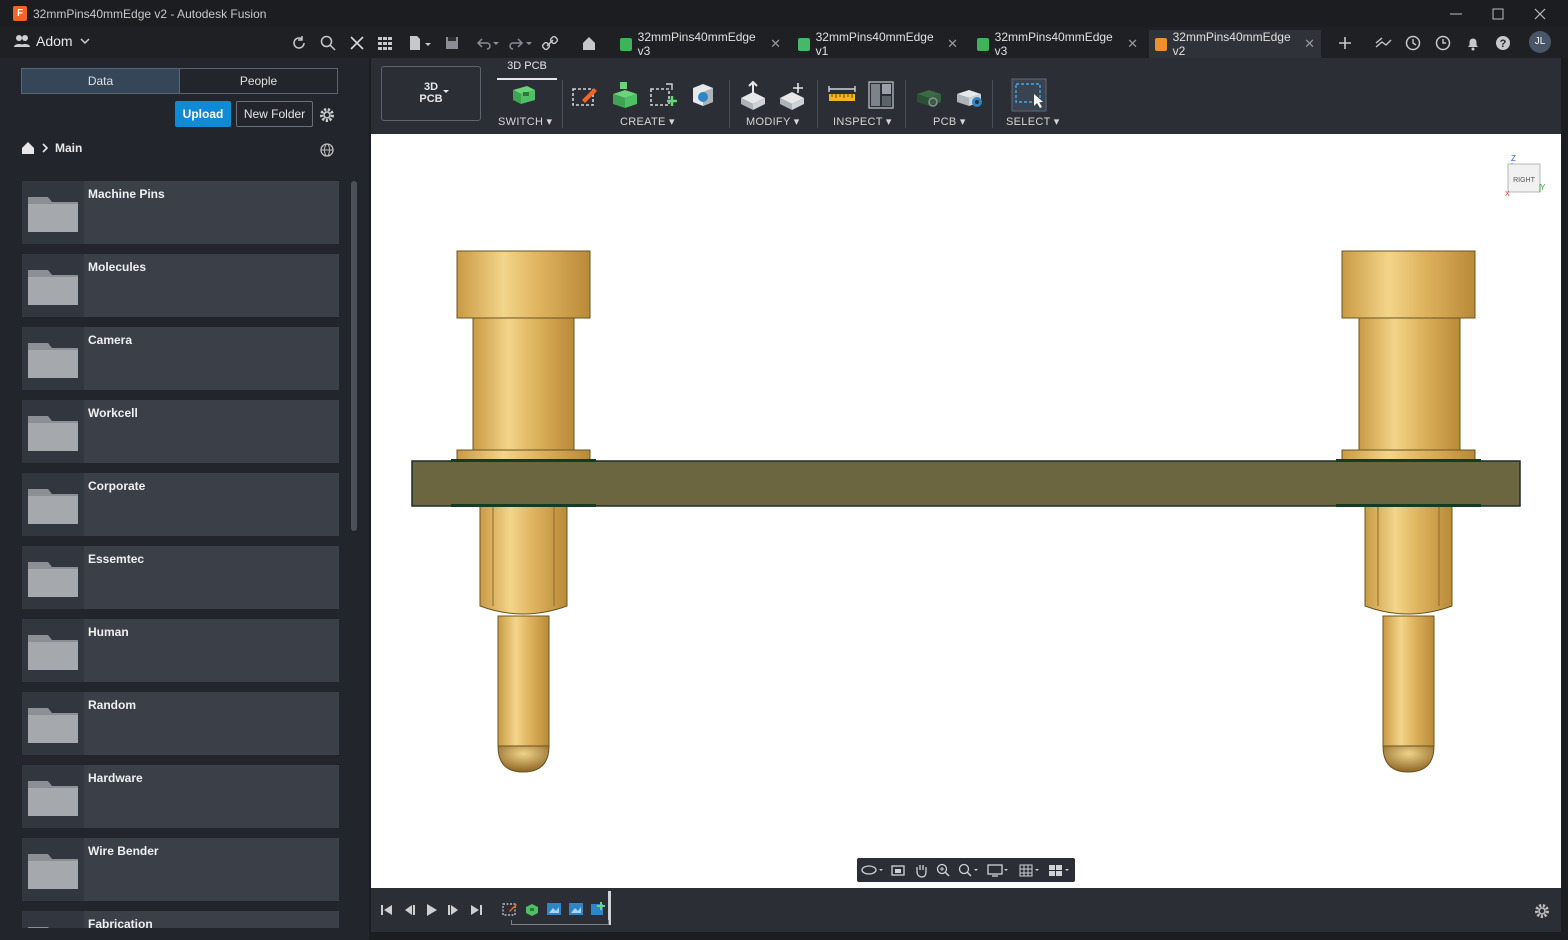  Describe the element at coordinates (328, 43) in the screenshot. I see `search-icon` at that location.